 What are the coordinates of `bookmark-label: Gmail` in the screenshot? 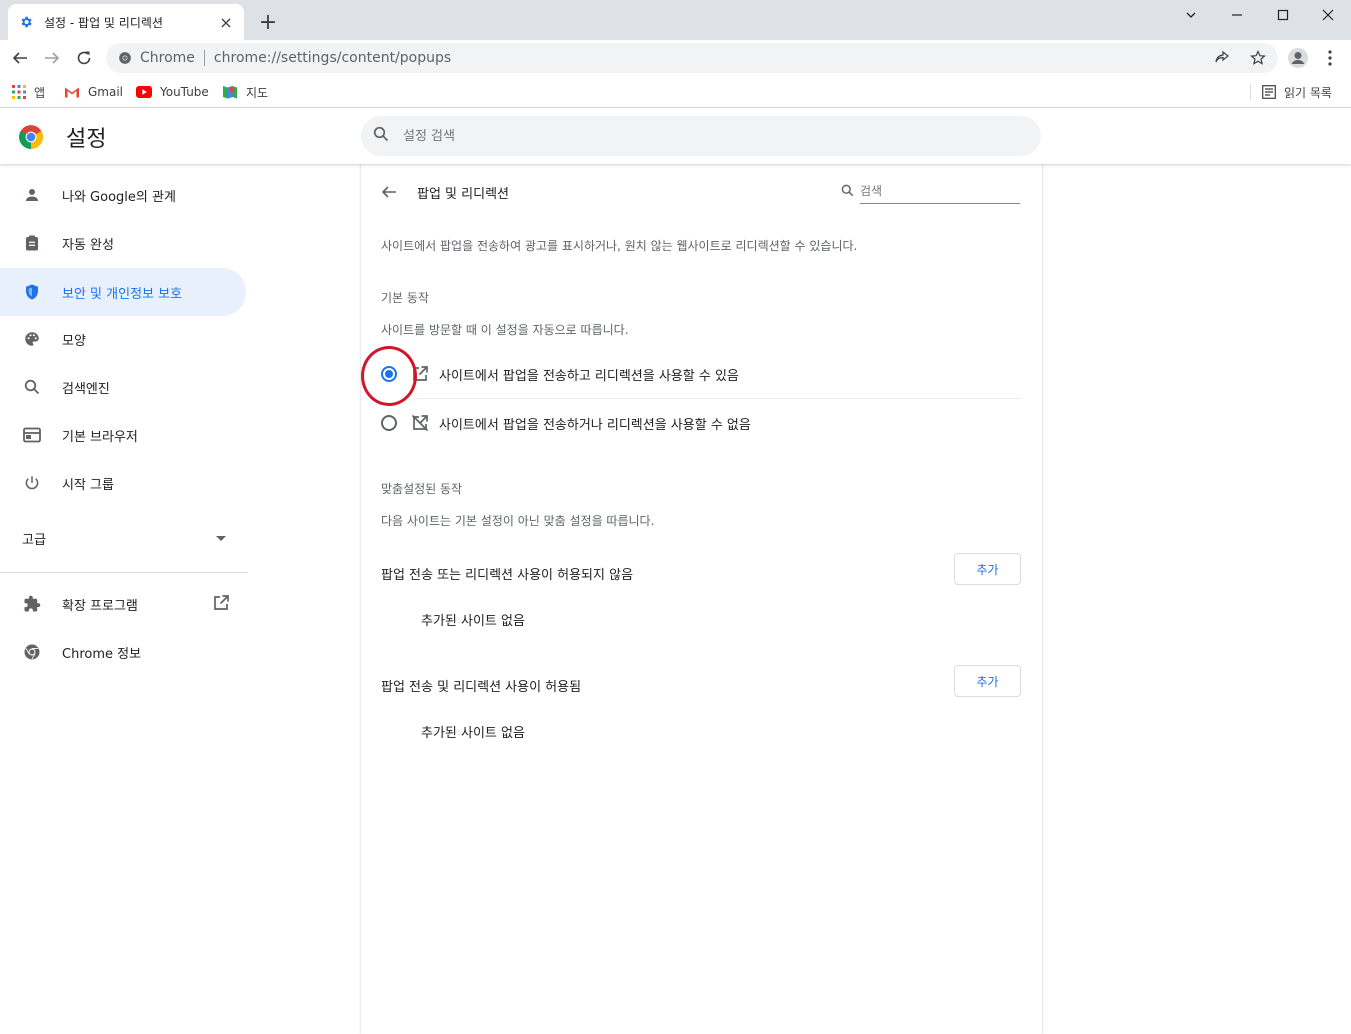 It's located at (106, 92).